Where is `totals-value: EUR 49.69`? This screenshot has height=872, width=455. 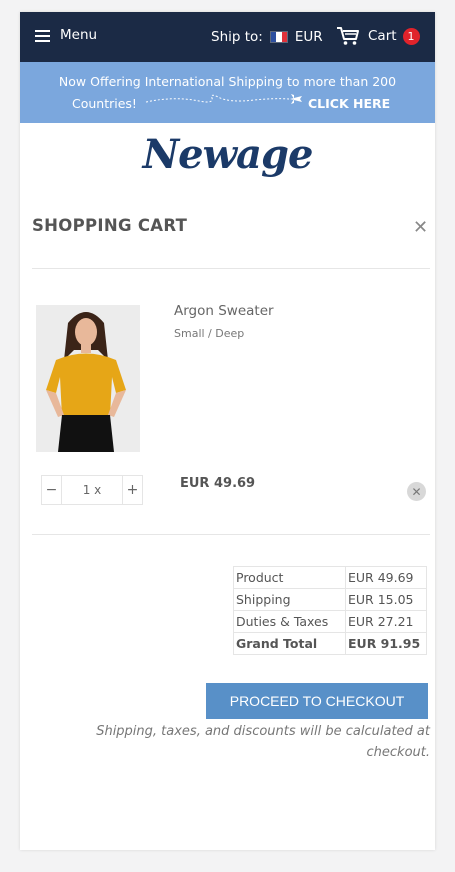
totals-value: EUR 49.69 is located at coordinates (386, 577).